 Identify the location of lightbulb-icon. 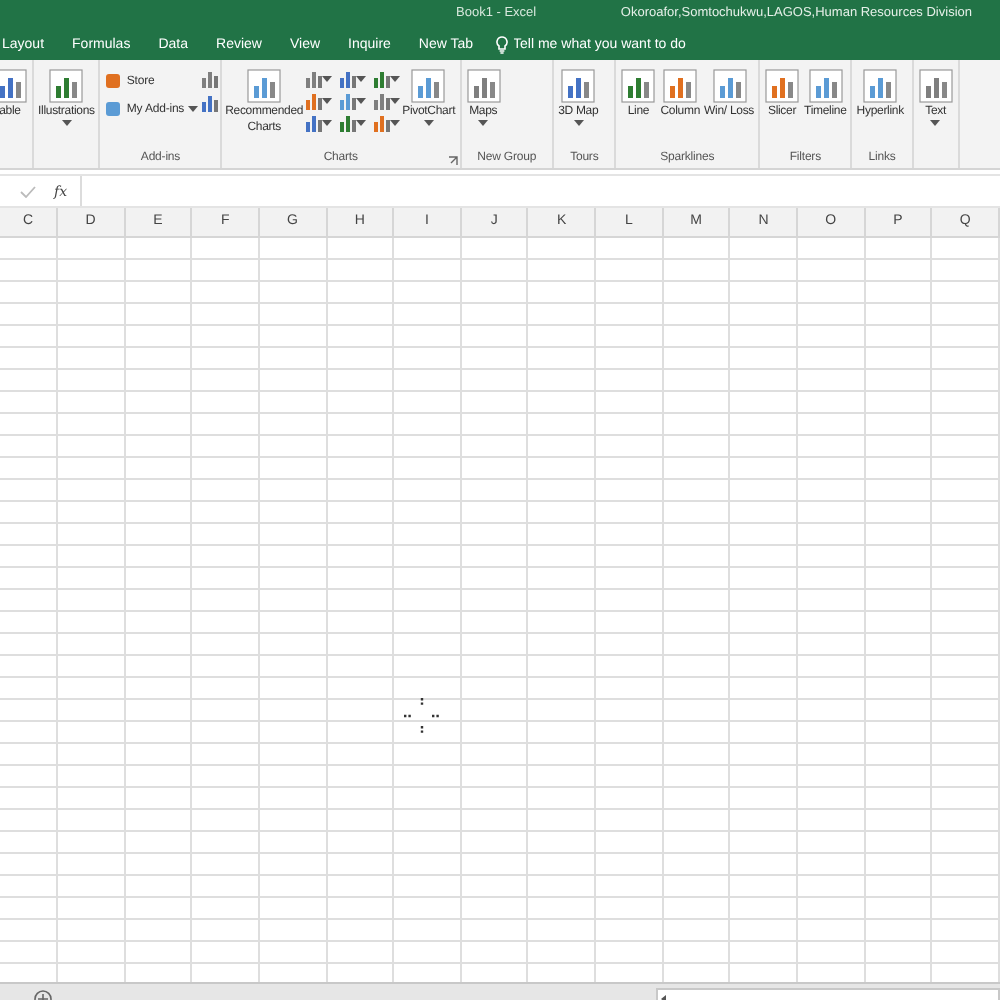
(501, 44).